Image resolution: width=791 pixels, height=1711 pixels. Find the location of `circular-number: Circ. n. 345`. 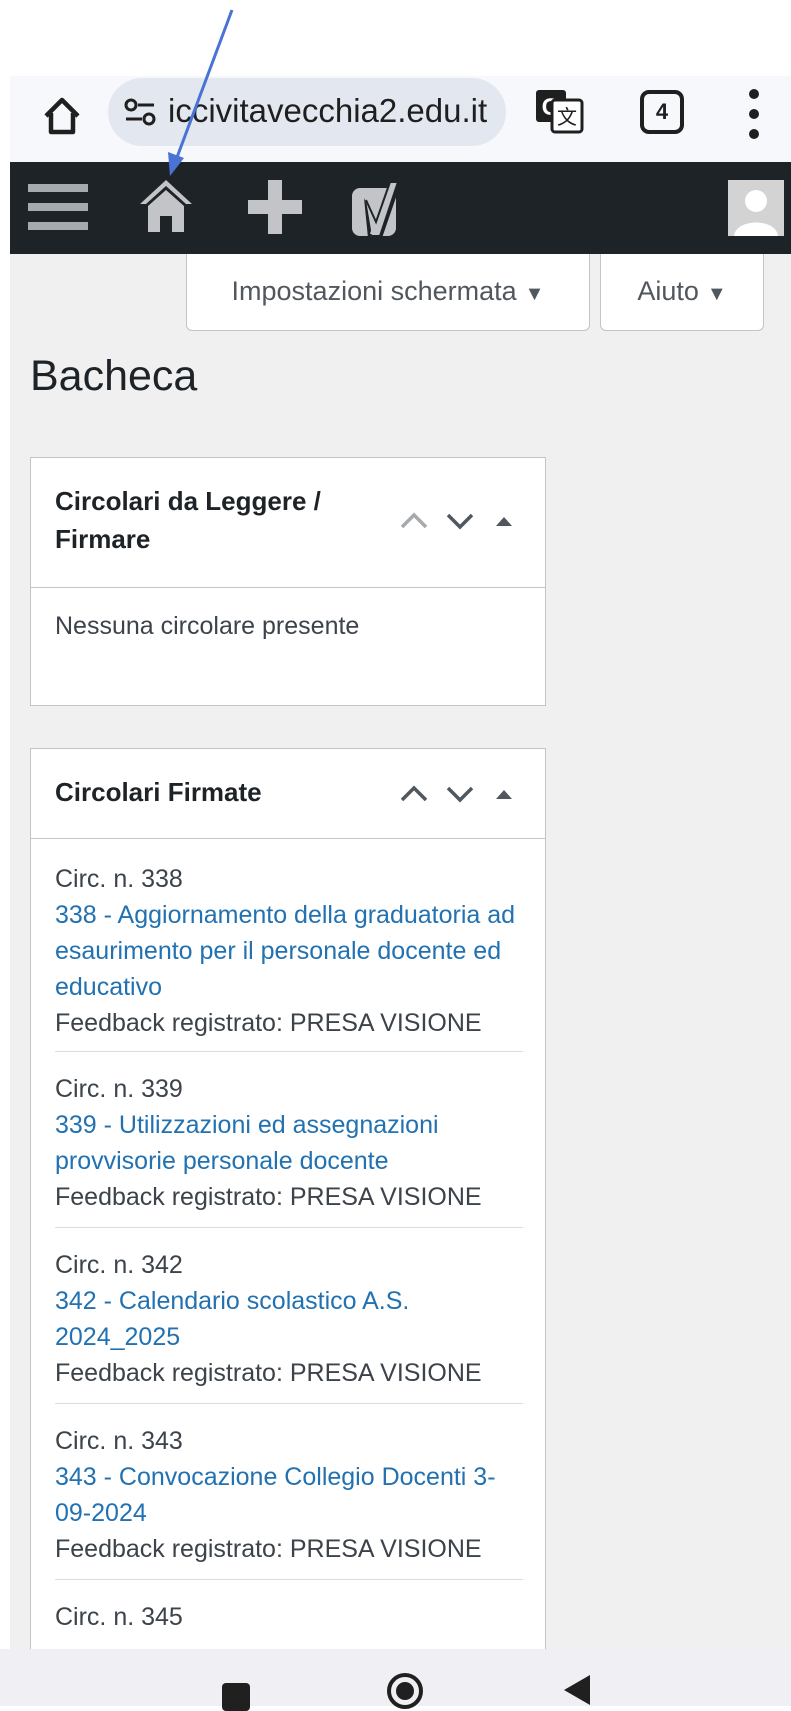

circular-number: Circ. n. 345 is located at coordinates (119, 1617).